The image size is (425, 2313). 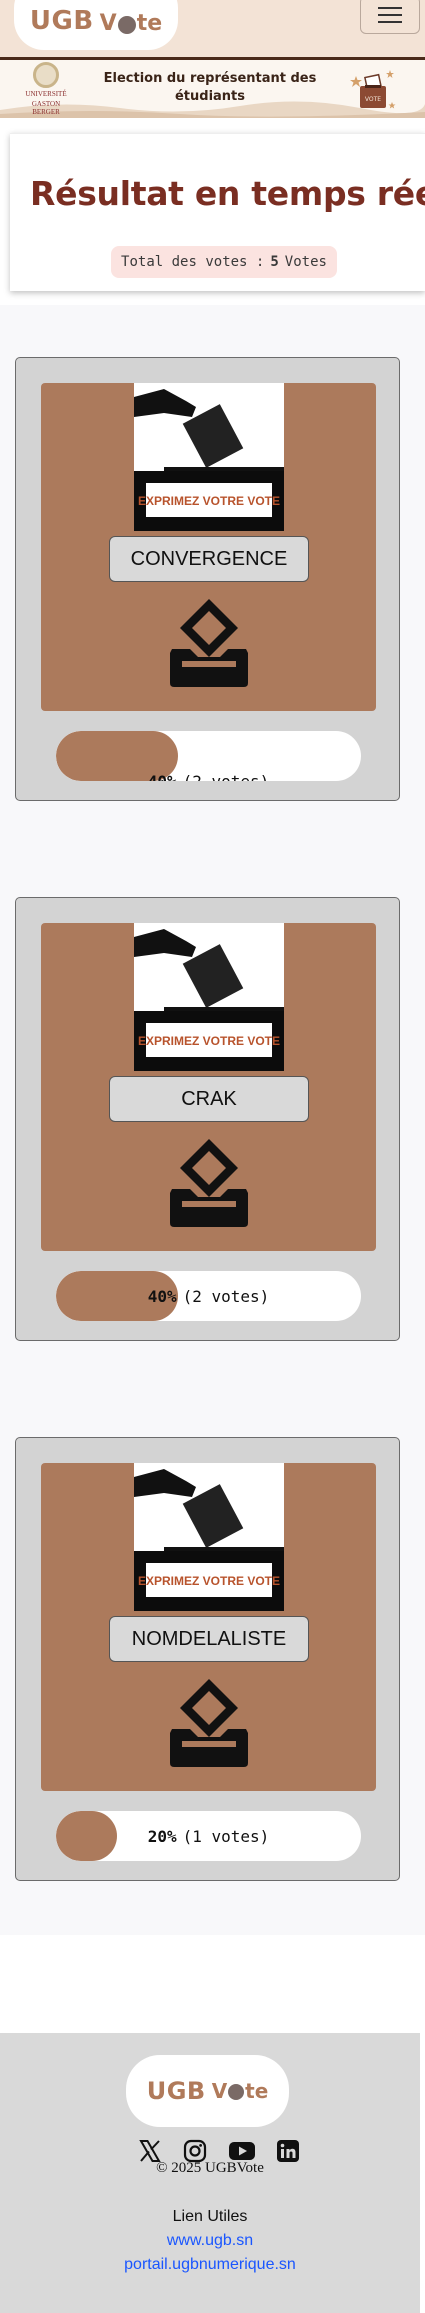 What do you see at coordinates (46, 89) in the screenshot?
I see `university-logo: UNIVERSITÉ GASTON BERGER` at bounding box center [46, 89].